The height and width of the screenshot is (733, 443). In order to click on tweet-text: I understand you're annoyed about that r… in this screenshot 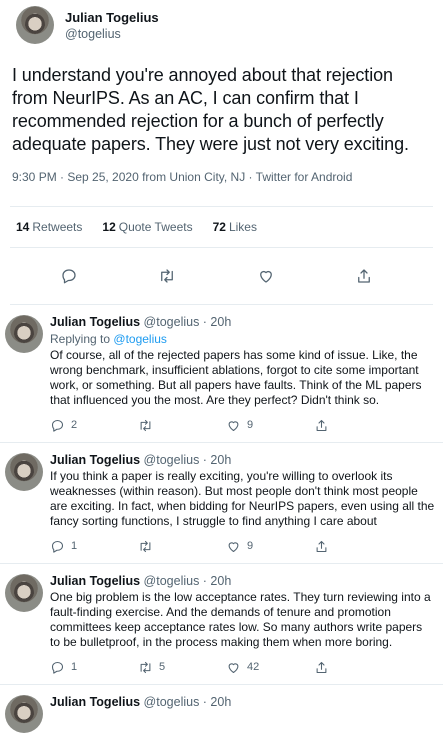, I will do `click(210, 109)`.